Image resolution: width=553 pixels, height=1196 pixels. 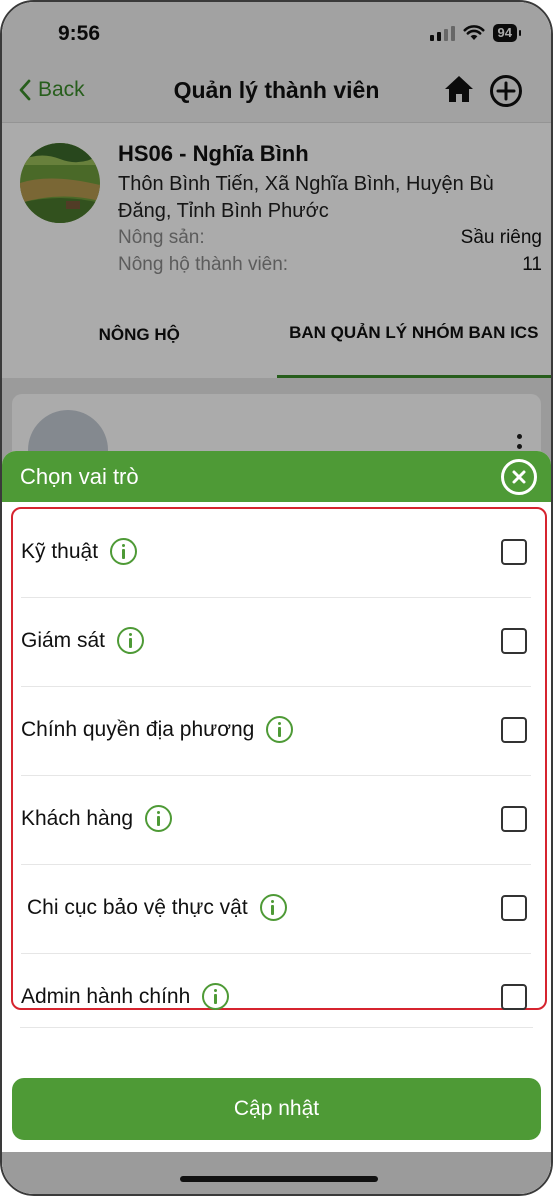 I want to click on close-circle-icon, so click(x=519, y=477).